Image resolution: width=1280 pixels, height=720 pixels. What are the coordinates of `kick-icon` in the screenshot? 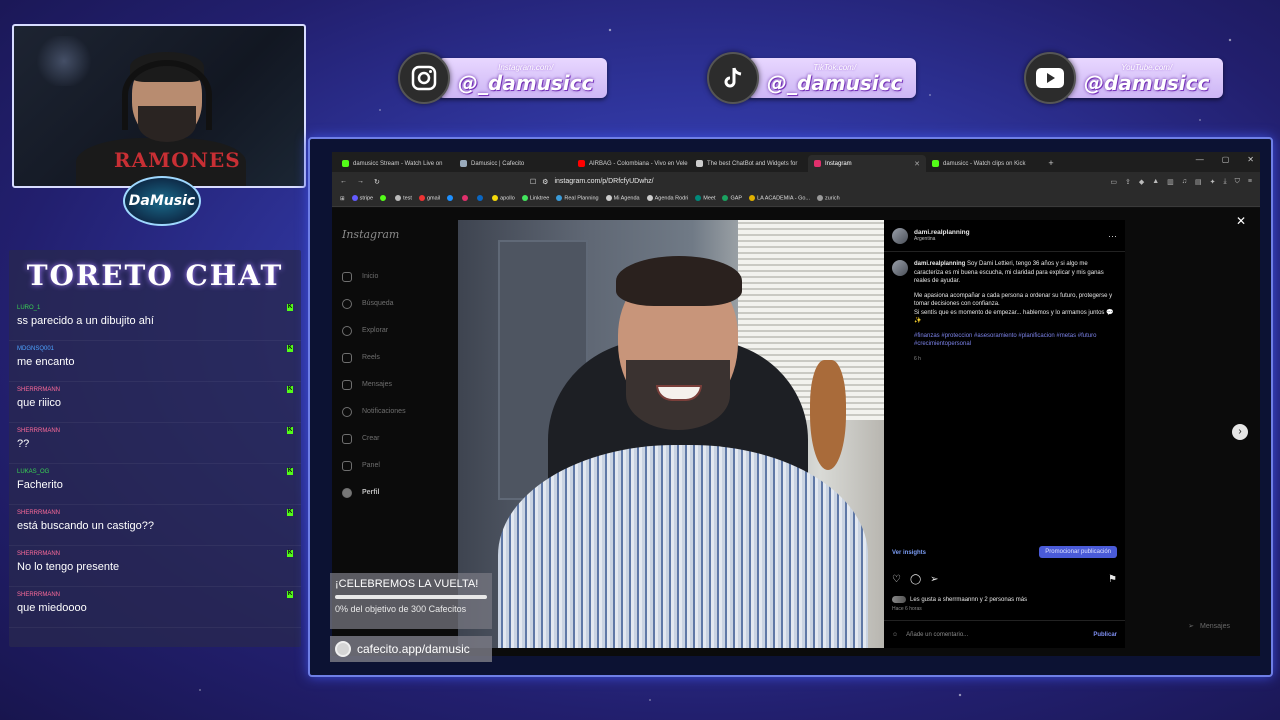 It's located at (383, 198).